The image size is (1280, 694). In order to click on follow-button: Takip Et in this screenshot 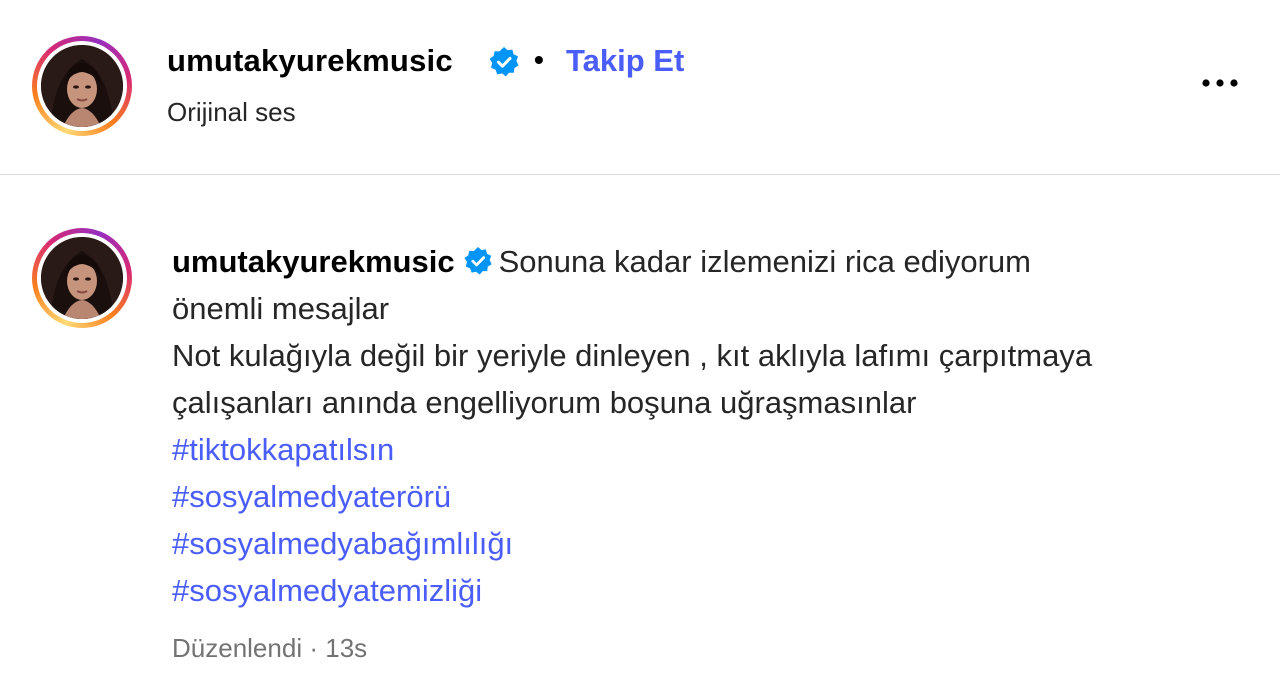, I will do `click(625, 61)`.